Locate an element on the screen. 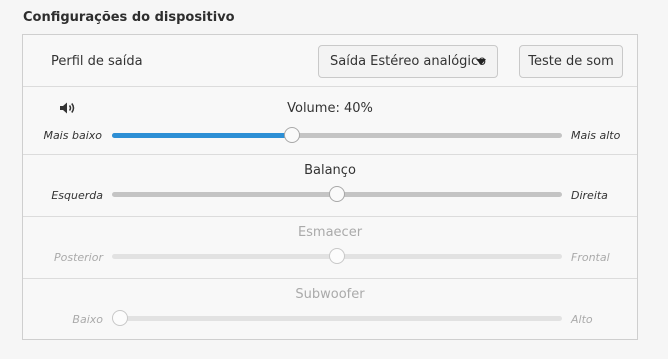 This screenshot has width=668, height=359. subwoofer-title: Subwoofer is located at coordinates (330, 294).